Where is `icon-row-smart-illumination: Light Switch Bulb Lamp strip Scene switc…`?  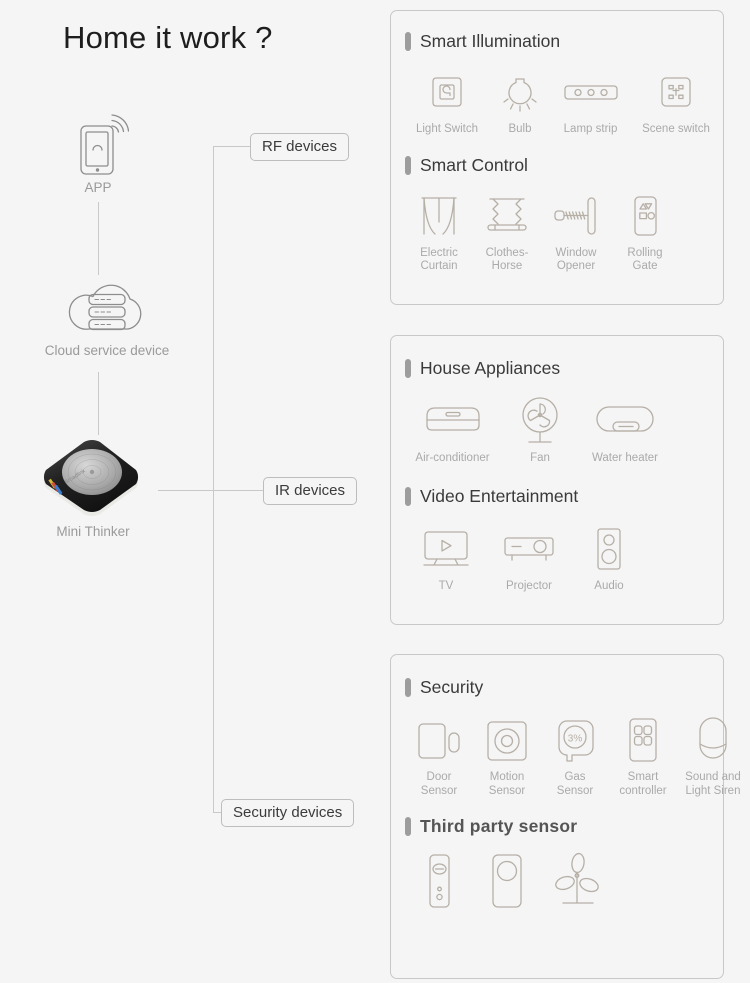 icon-row-smart-illumination: Light Switch Bulb Lamp strip Scene switc… is located at coordinates (564, 100).